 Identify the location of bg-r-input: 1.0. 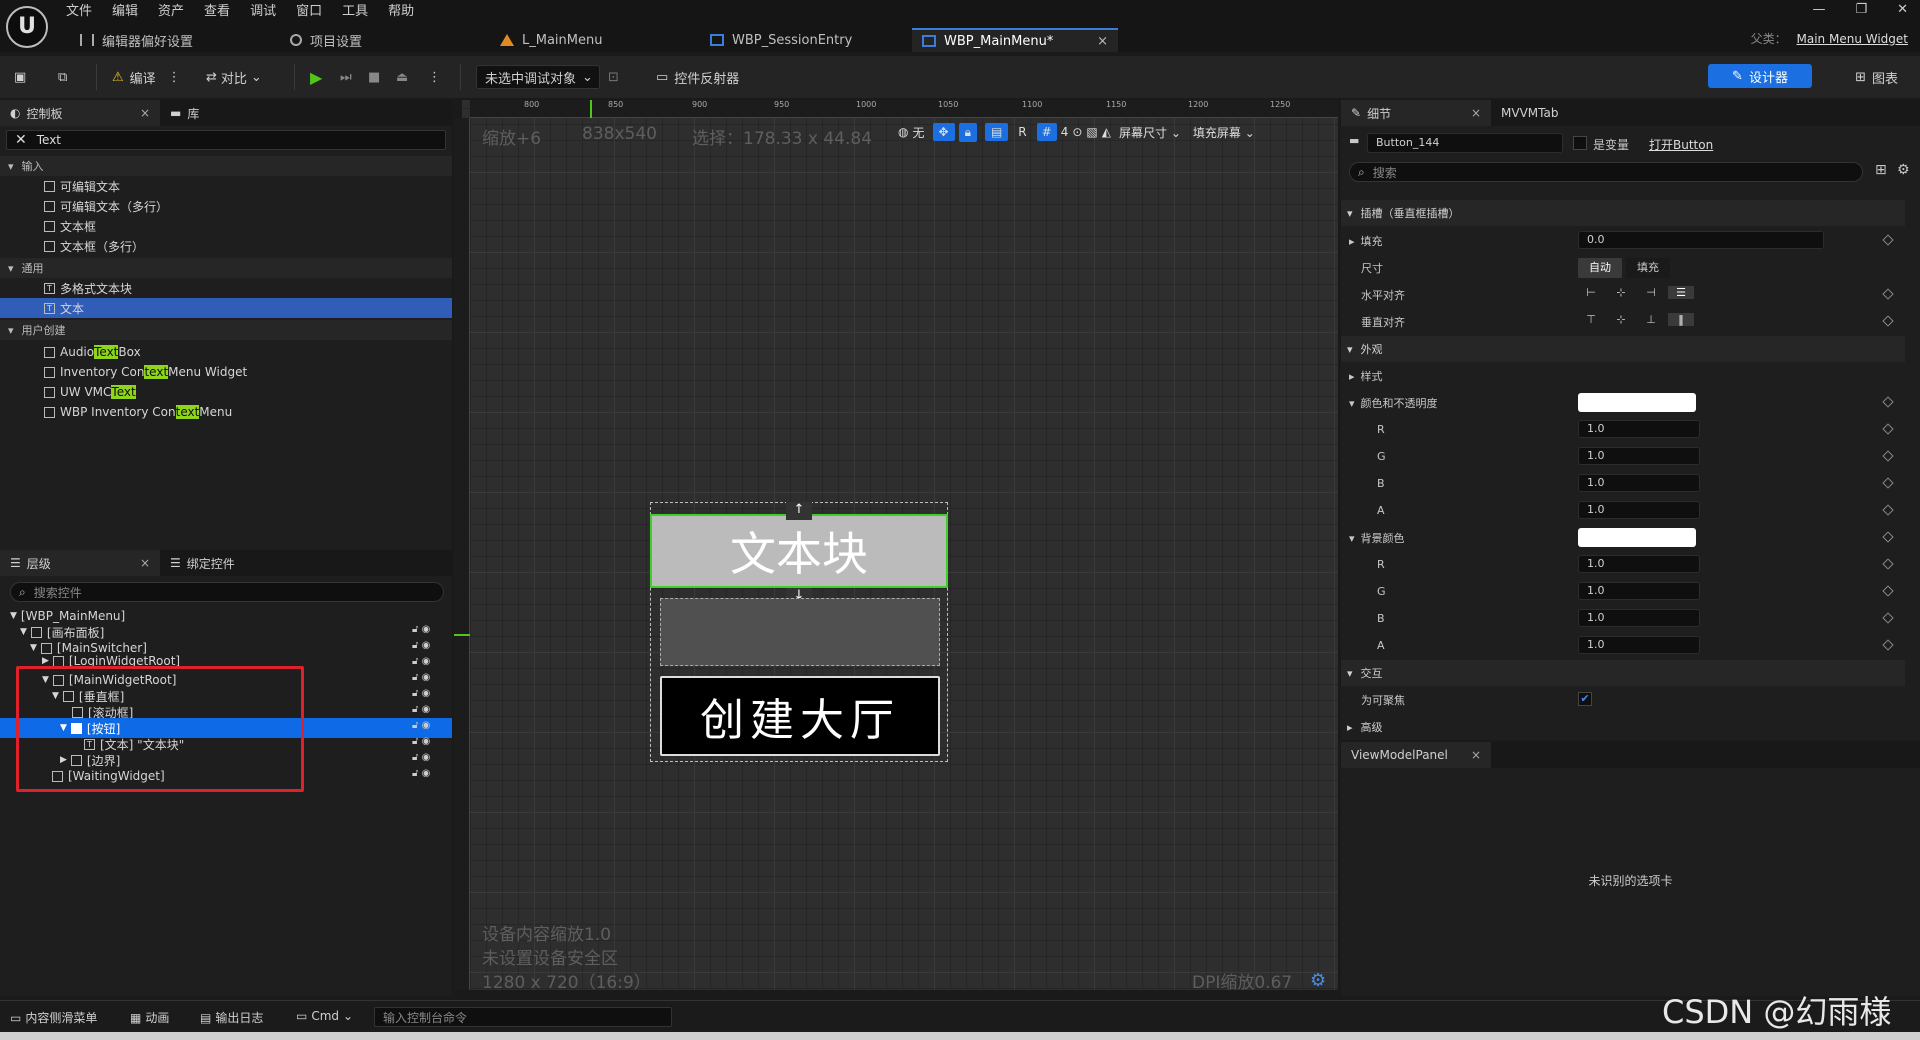
(1639, 564).